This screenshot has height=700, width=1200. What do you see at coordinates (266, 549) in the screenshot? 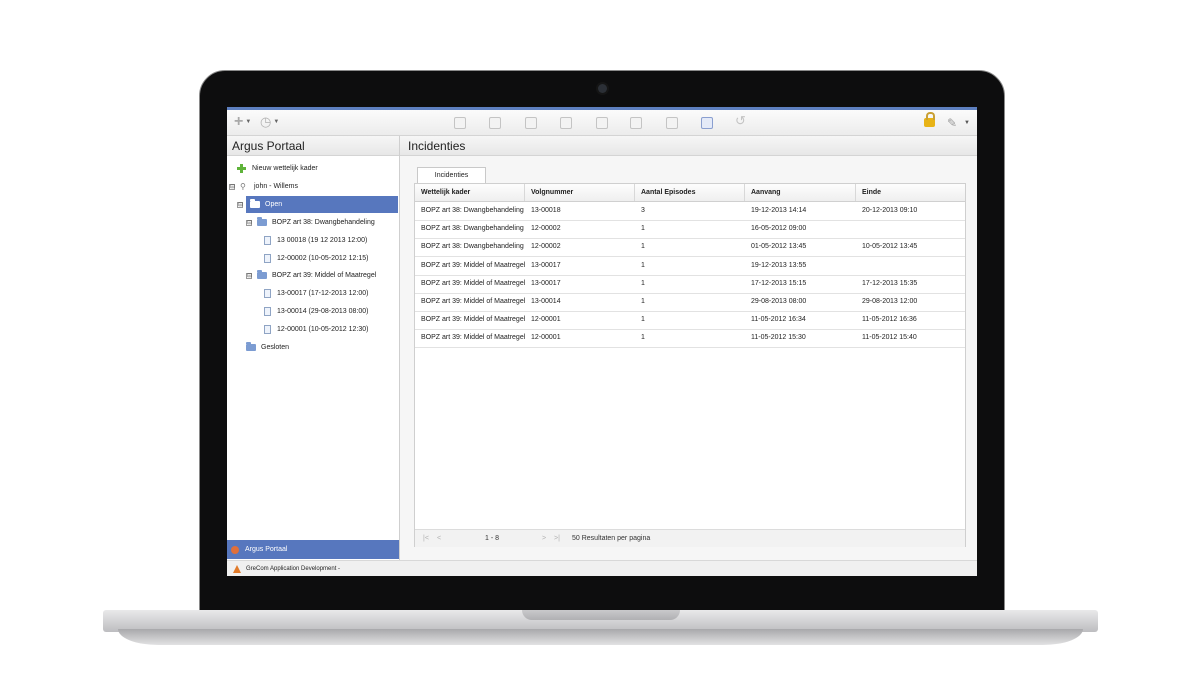
I see `footer-label: Argus Portaal` at bounding box center [266, 549].